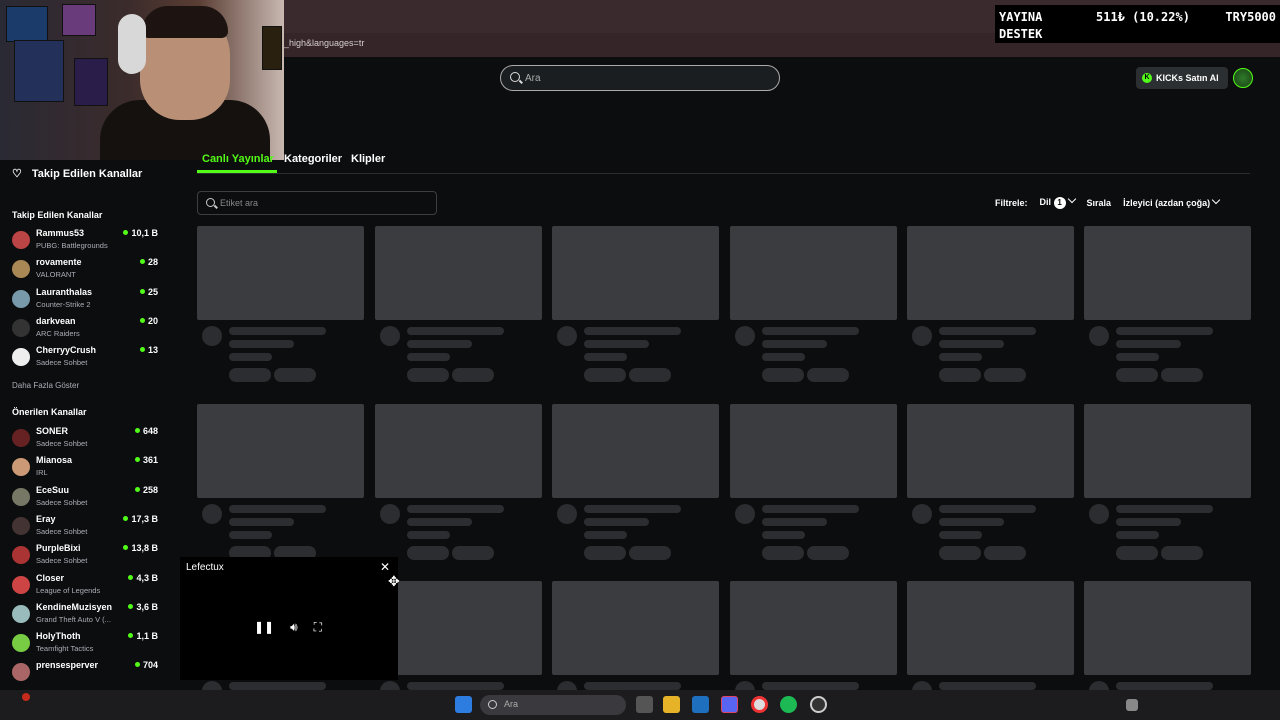 The image size is (1280, 720). I want to click on active-tab-indicator, so click(237, 171).